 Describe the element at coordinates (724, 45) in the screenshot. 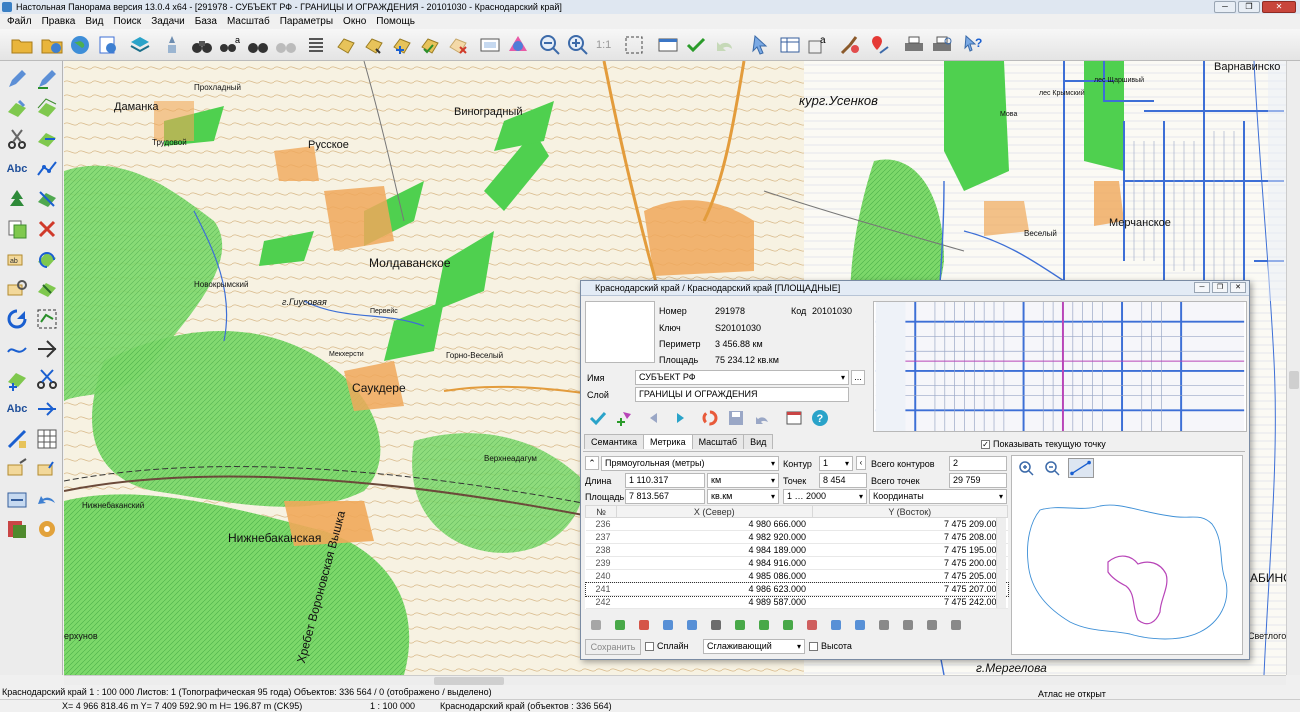

I see `undo-icon` at that location.